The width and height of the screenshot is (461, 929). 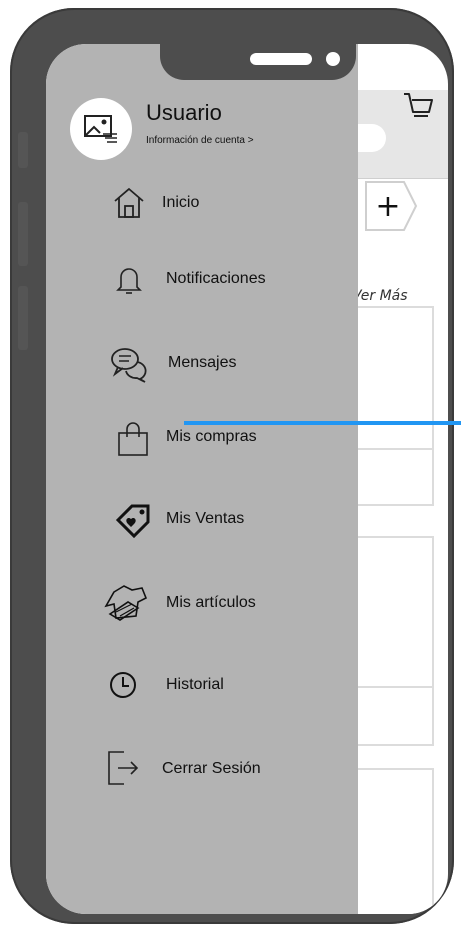 What do you see at coordinates (211, 436) in the screenshot?
I see `menu-label: Mis compras` at bounding box center [211, 436].